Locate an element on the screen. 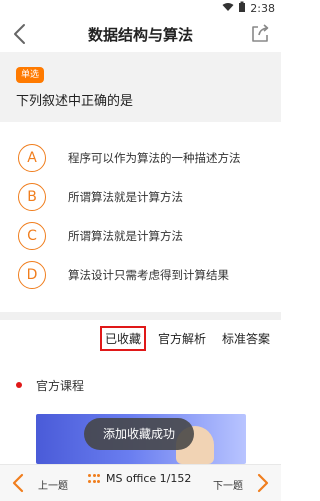  option-c: C 所谓算法就是计算方法 is located at coordinates (145, 237).